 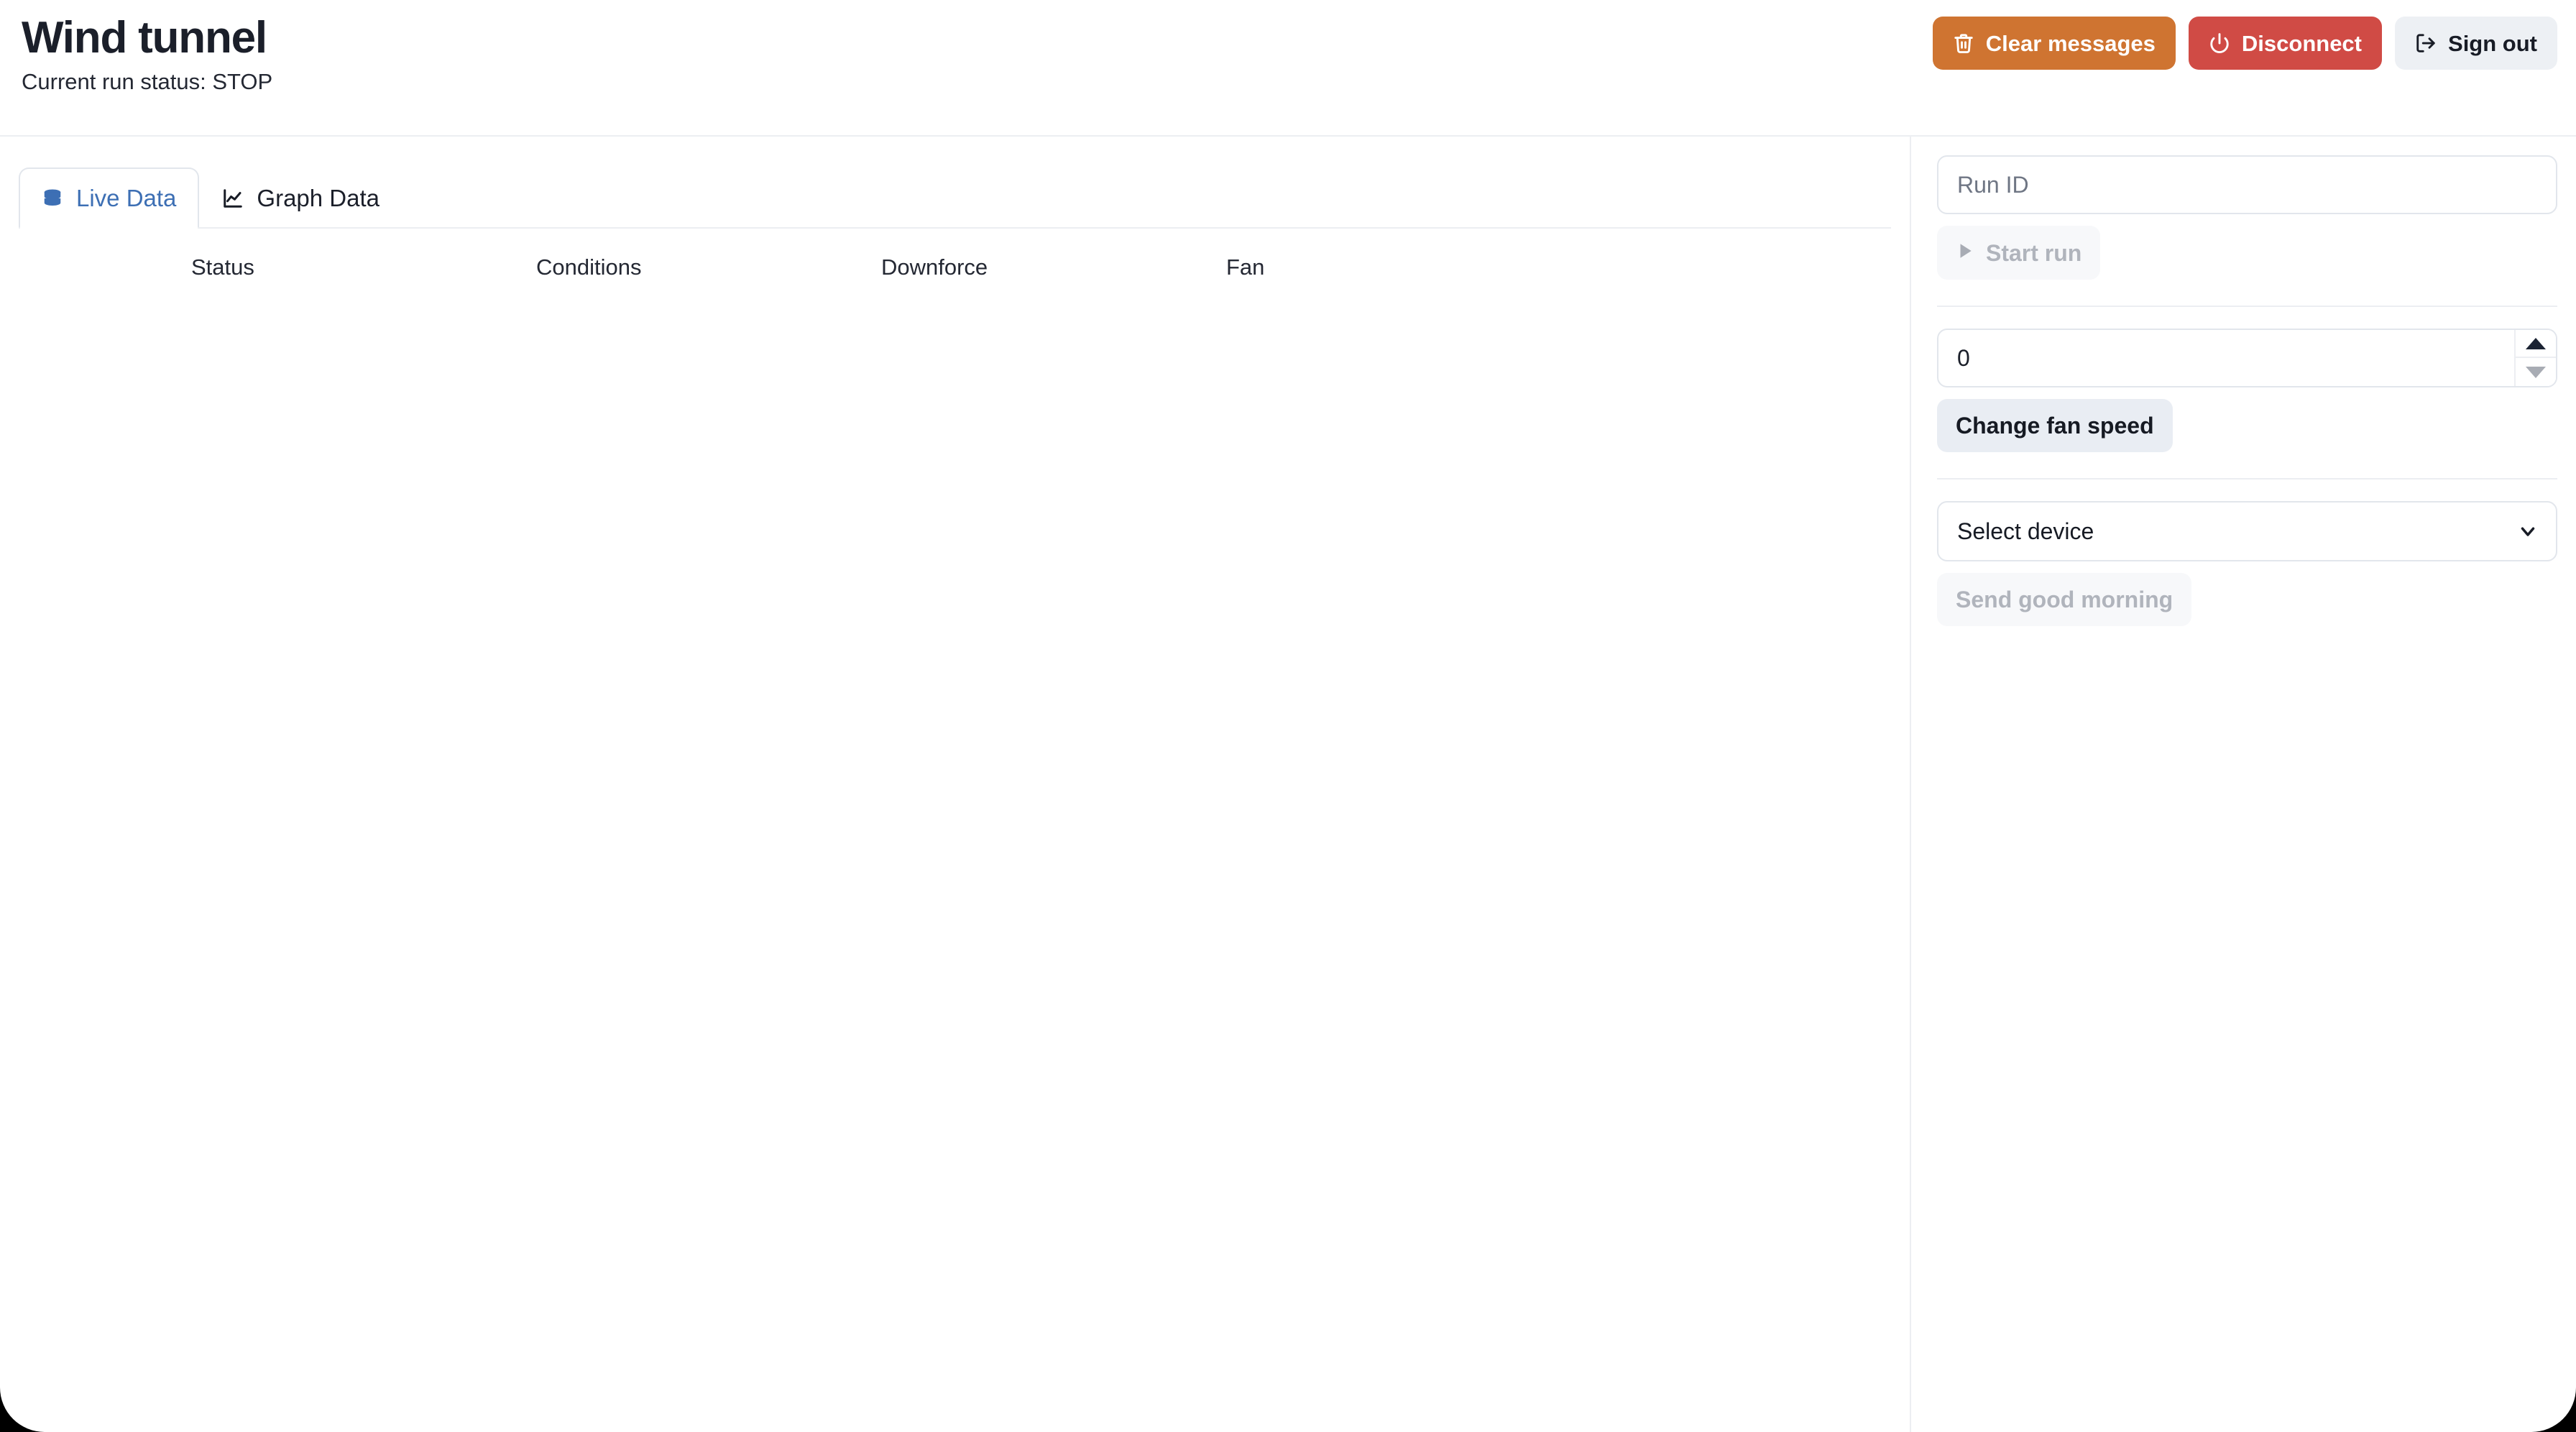 I want to click on title-block: Wind tunnel Current run status: STOP, so click(x=147, y=54).